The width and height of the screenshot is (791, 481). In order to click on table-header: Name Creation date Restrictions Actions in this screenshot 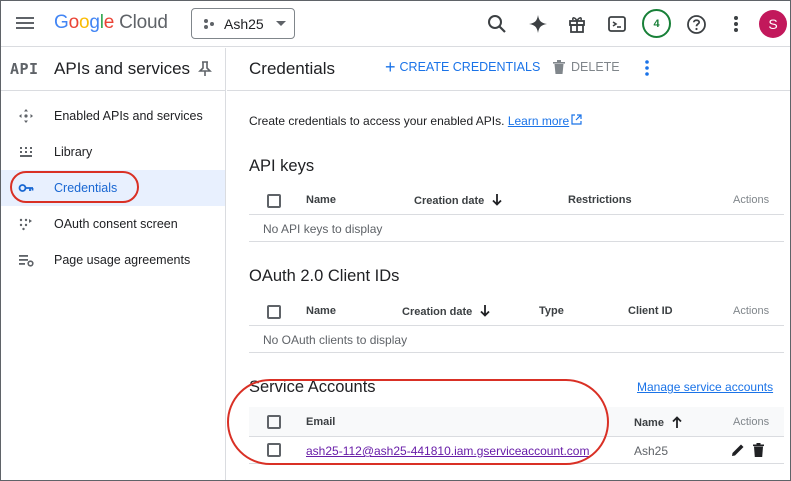, I will do `click(516, 200)`.